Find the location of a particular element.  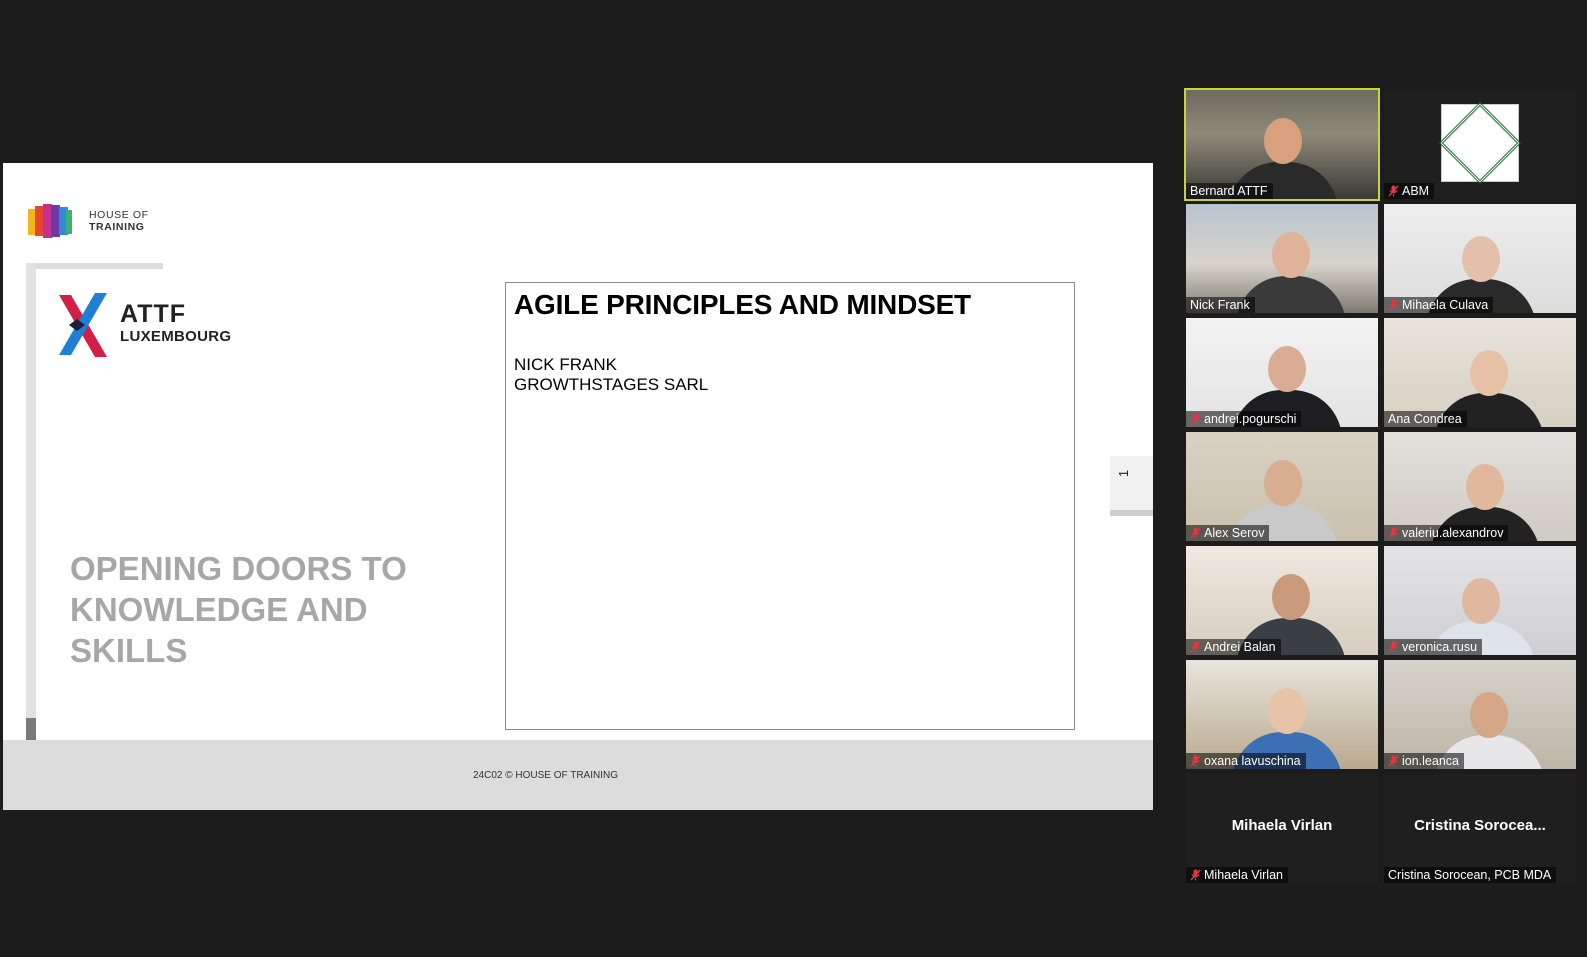

presenter-block: NICK FRANK GROWTHSTAGES SARL is located at coordinates (611, 375).